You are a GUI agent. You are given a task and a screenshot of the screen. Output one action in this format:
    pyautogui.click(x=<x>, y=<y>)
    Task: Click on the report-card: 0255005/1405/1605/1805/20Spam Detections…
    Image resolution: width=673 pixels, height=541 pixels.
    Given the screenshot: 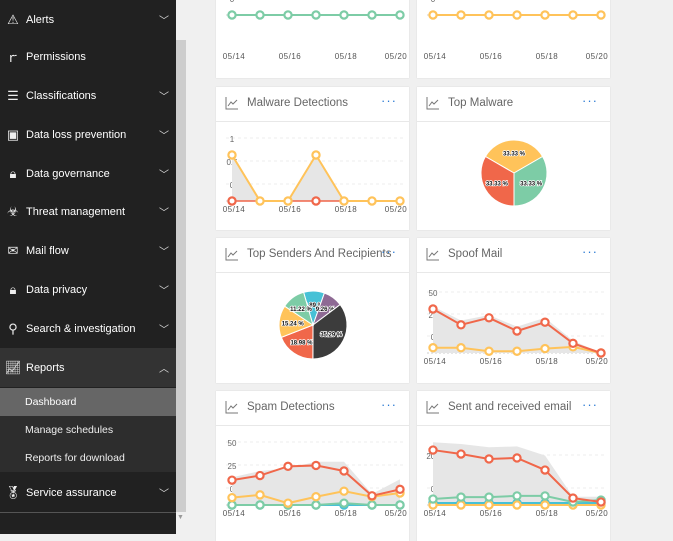 What is the action you would take?
    pyautogui.click(x=312, y=466)
    